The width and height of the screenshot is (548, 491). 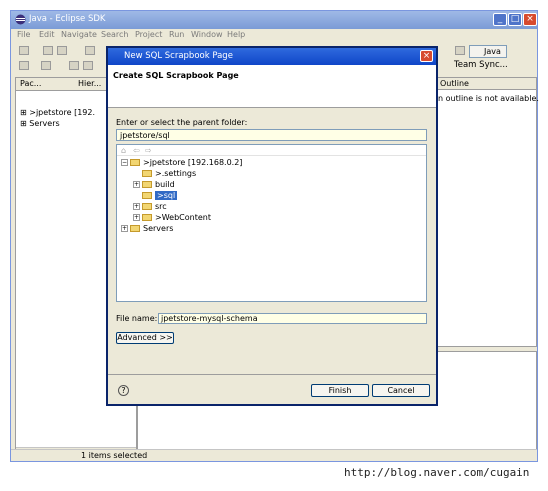 What do you see at coordinates (272, 56) in the screenshot?
I see `dialog-titlebar: New SQL Scrapbook Page ×` at bounding box center [272, 56].